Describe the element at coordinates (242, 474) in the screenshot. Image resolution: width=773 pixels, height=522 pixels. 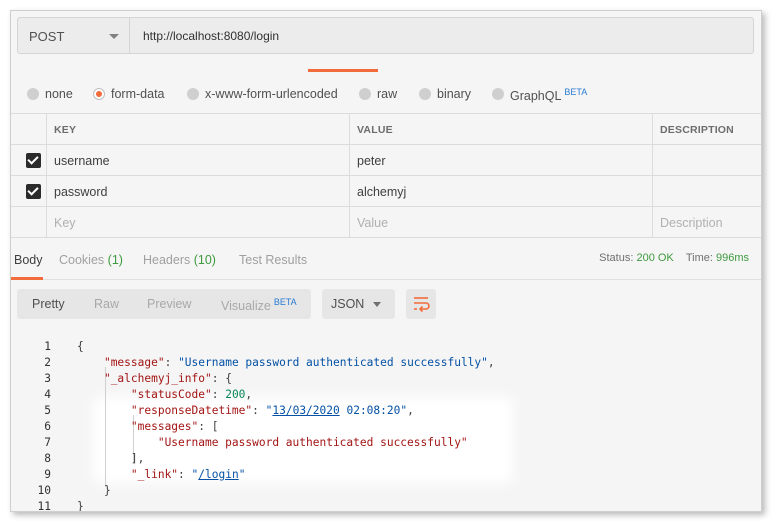
I see `json-string: "` at that location.